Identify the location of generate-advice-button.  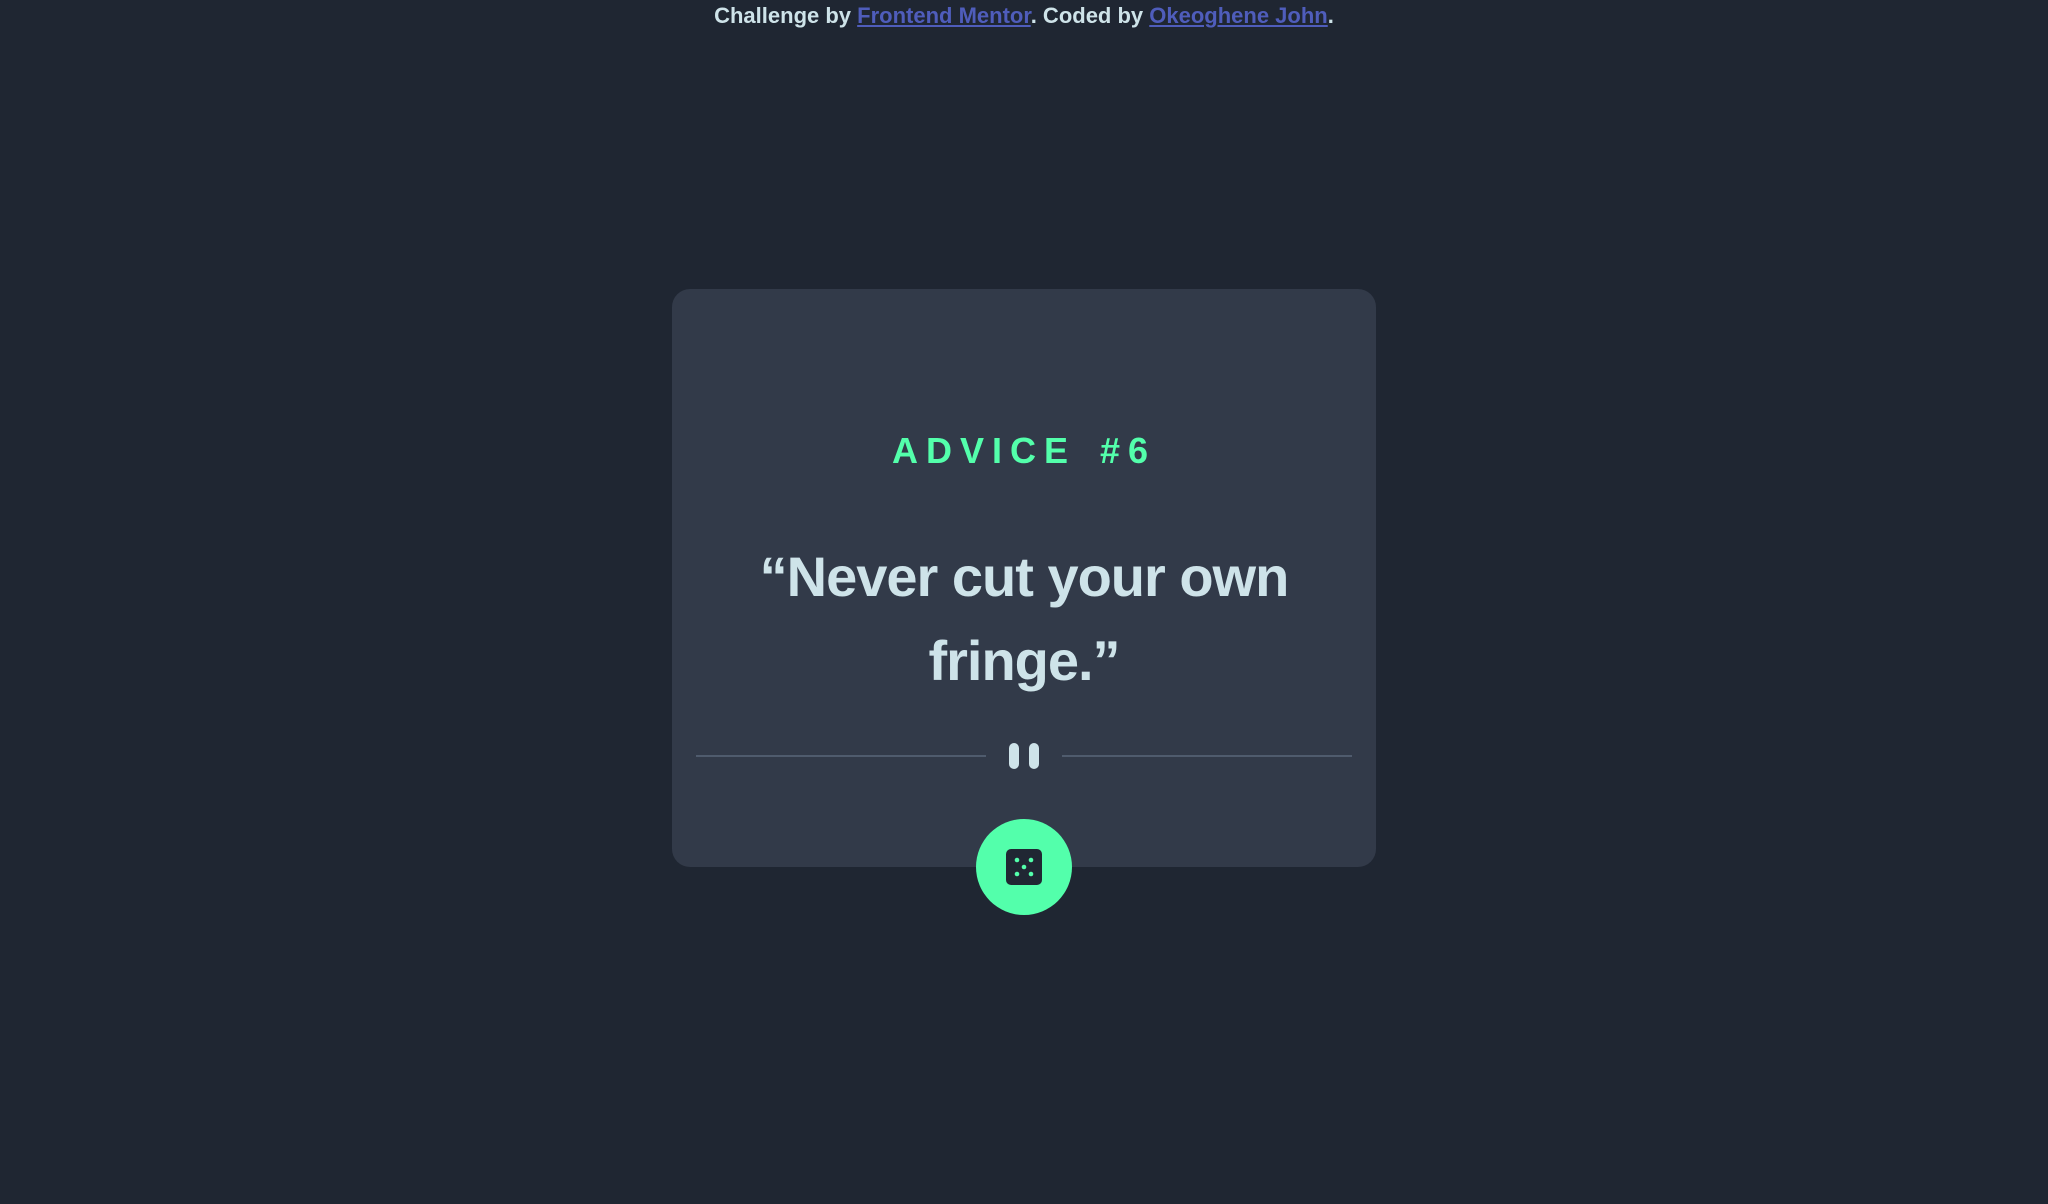
(1024, 867).